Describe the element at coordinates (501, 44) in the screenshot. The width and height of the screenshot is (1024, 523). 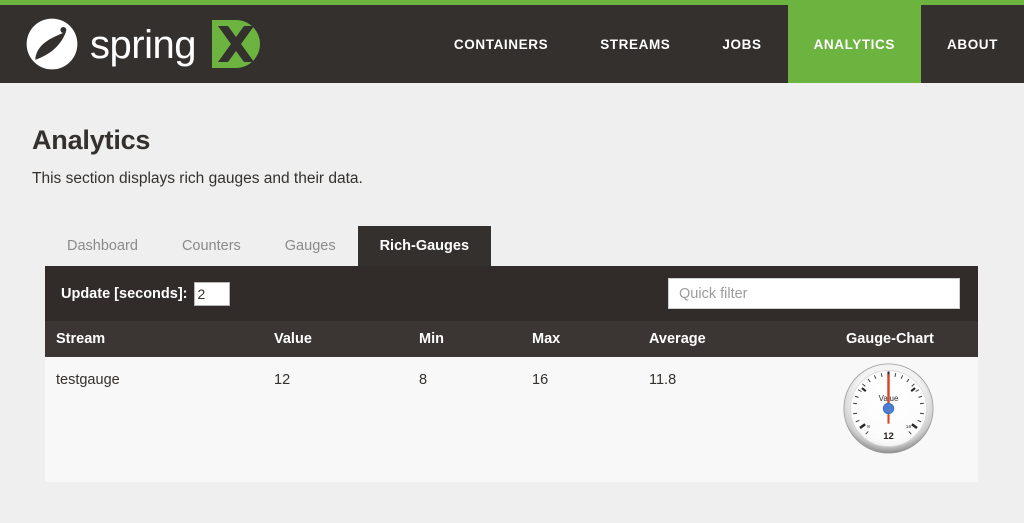
I see `nav-item-containers: CONTAINERS` at that location.